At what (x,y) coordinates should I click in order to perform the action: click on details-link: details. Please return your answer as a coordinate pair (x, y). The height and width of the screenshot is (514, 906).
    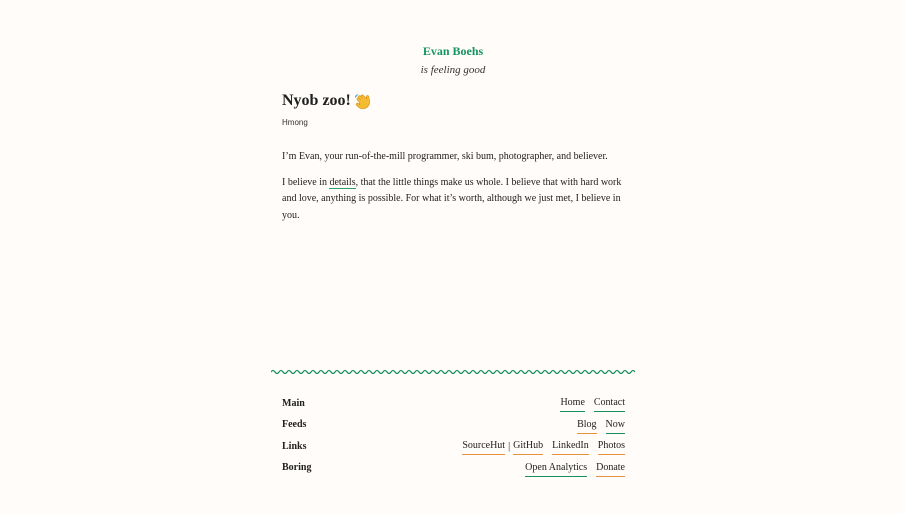
    Looking at the image, I should click on (342, 182).